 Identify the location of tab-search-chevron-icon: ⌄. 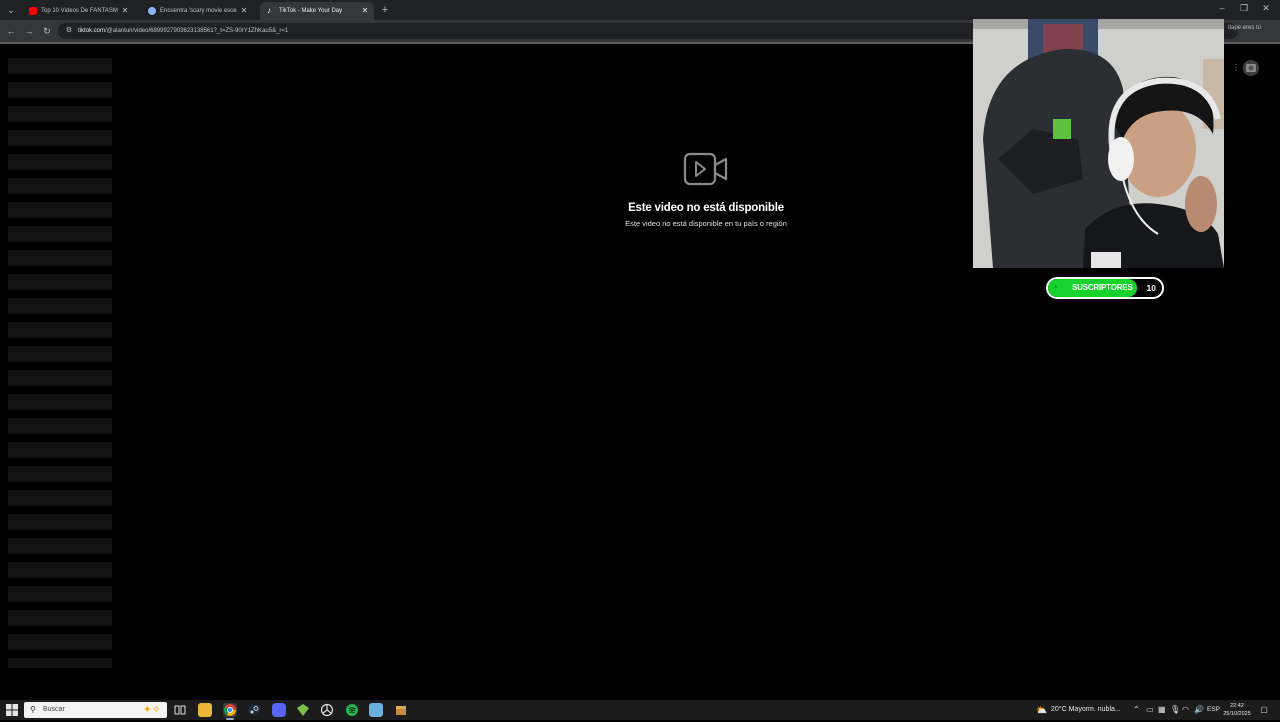
(11, 10).